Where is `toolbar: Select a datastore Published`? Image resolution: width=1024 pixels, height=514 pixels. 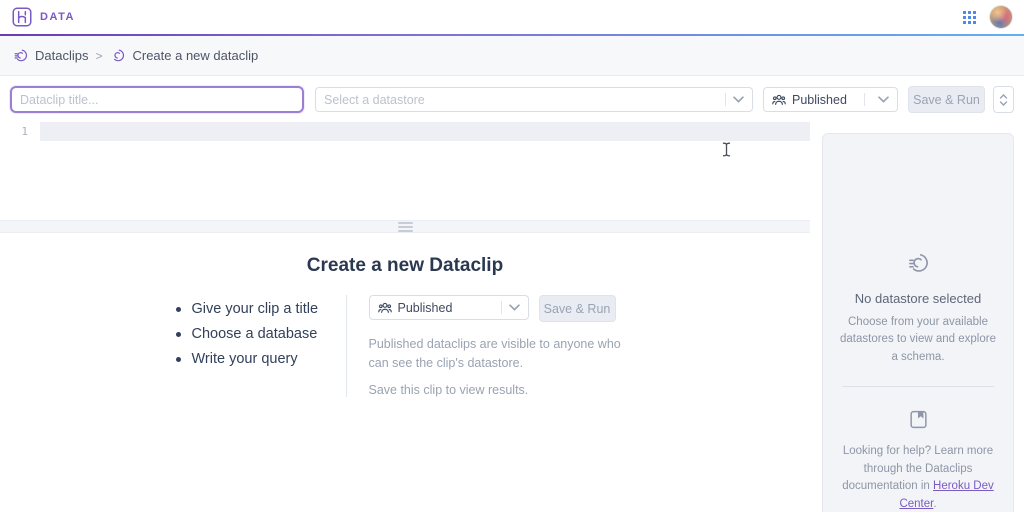
toolbar: Select a datastore Published is located at coordinates (512, 100).